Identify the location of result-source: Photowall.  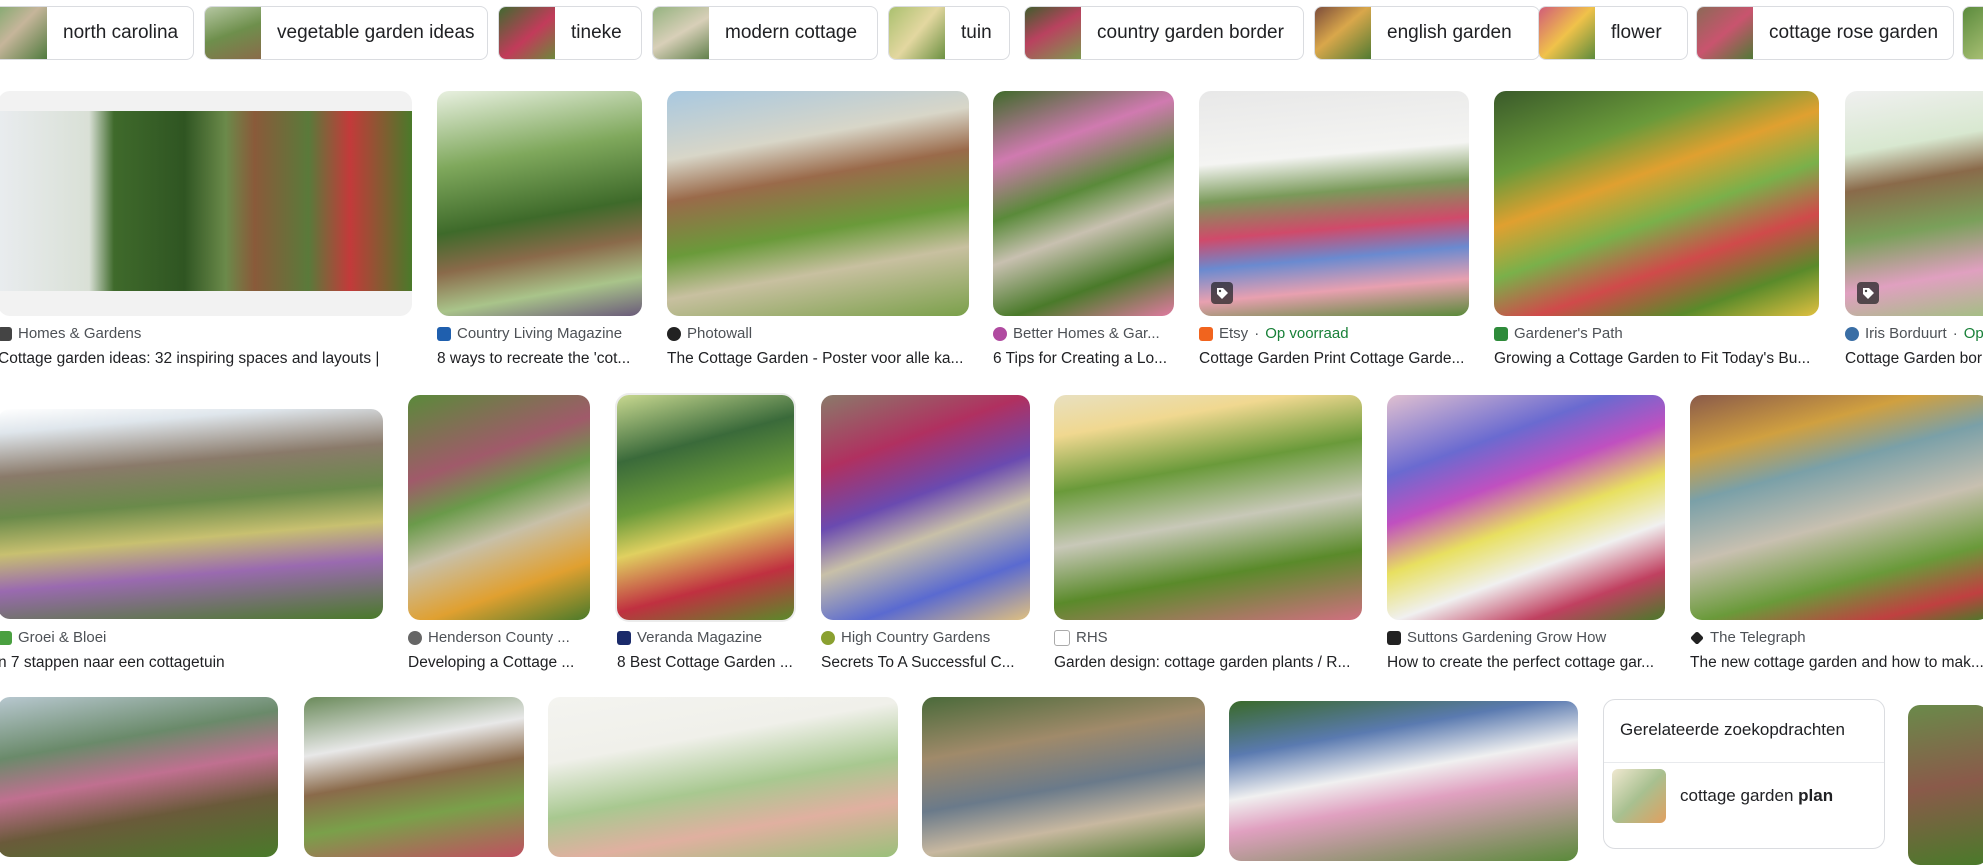
(818, 333).